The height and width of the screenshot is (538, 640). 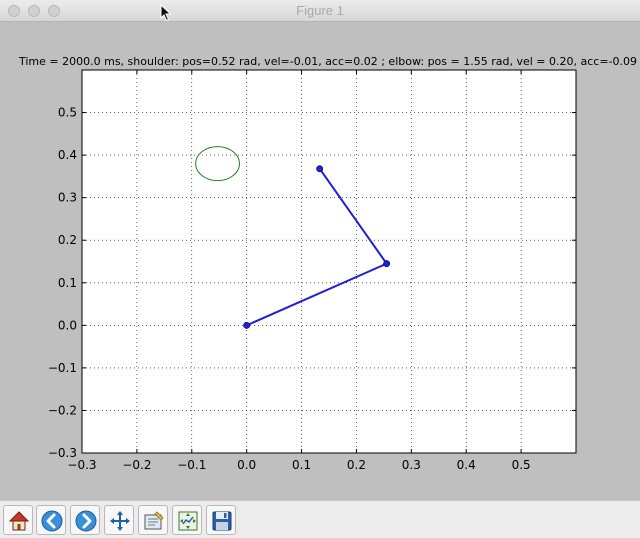 I want to click on configure-subplots-icon, so click(x=188, y=521).